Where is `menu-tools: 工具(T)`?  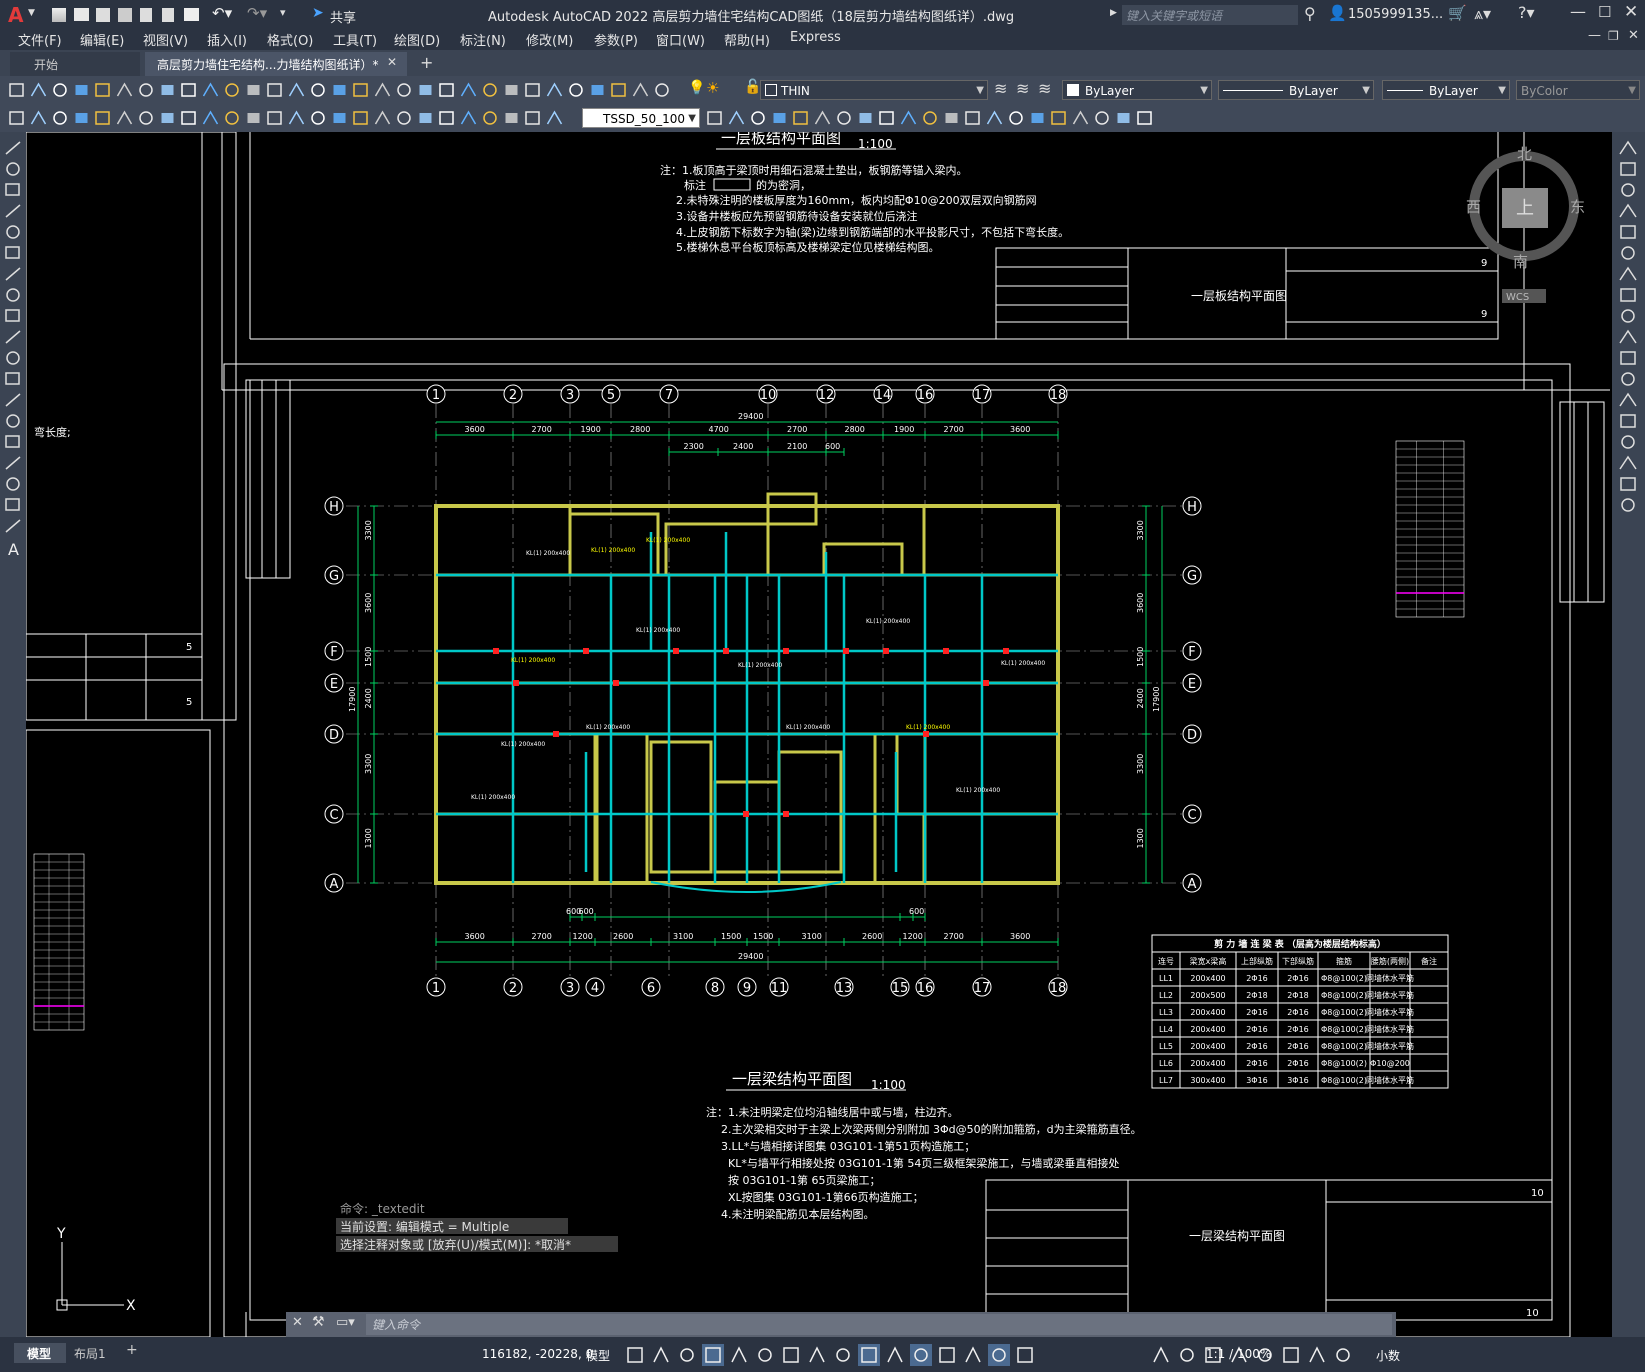
menu-tools: 工具(T) is located at coordinates (355, 39).